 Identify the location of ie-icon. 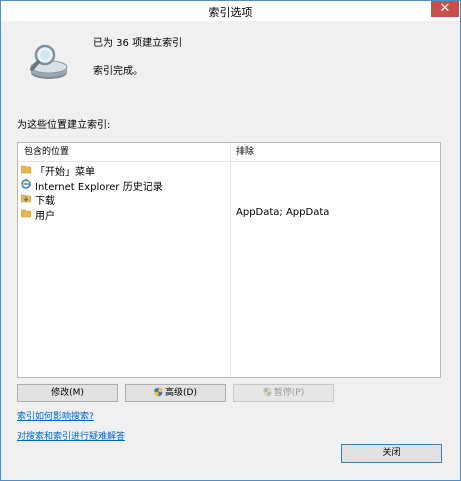
(26, 184).